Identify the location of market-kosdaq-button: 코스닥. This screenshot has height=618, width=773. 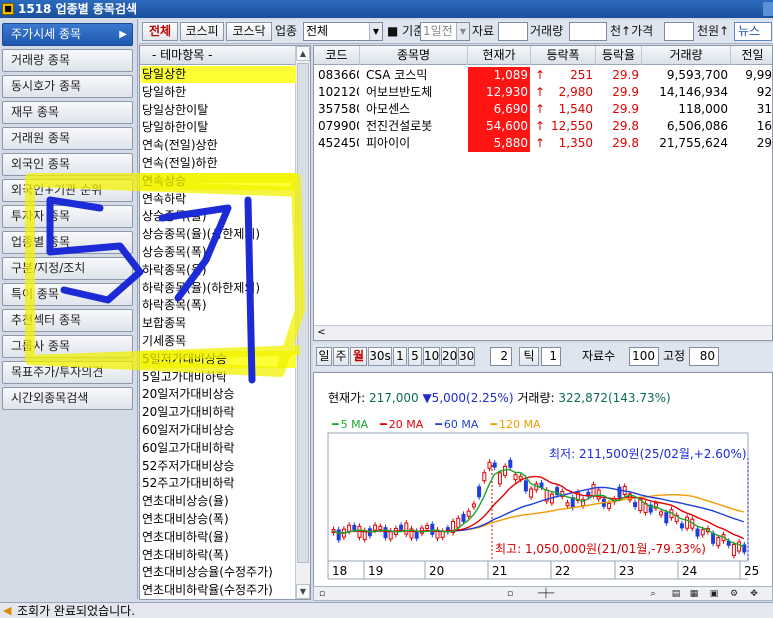
(249, 31).